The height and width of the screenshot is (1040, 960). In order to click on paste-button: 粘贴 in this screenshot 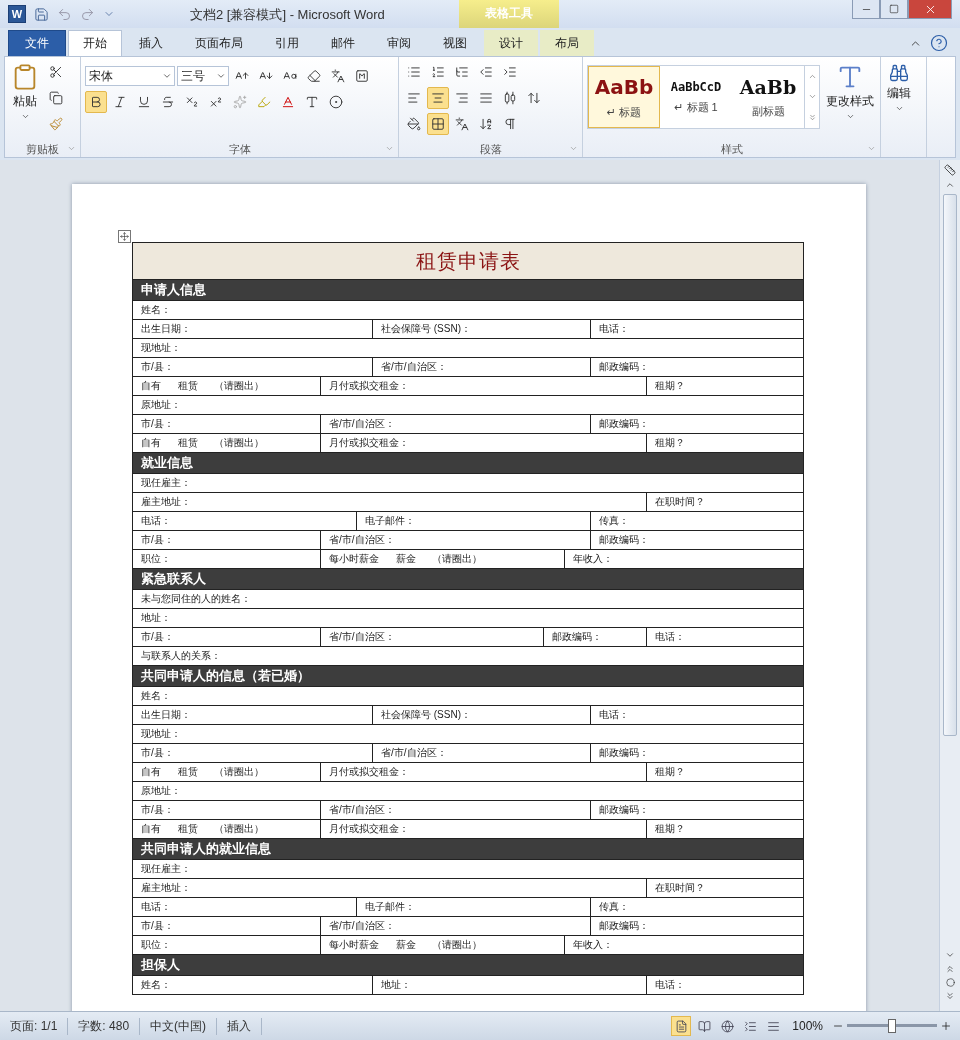, I will do `click(25, 101)`.